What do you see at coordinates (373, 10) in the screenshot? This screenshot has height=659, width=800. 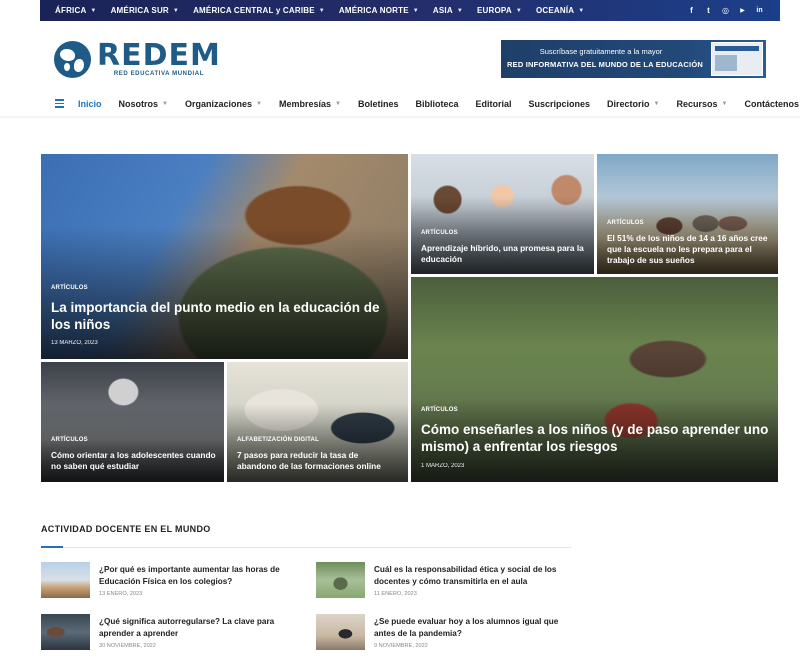 I see `region-label: AMÉRICA NORTE` at bounding box center [373, 10].